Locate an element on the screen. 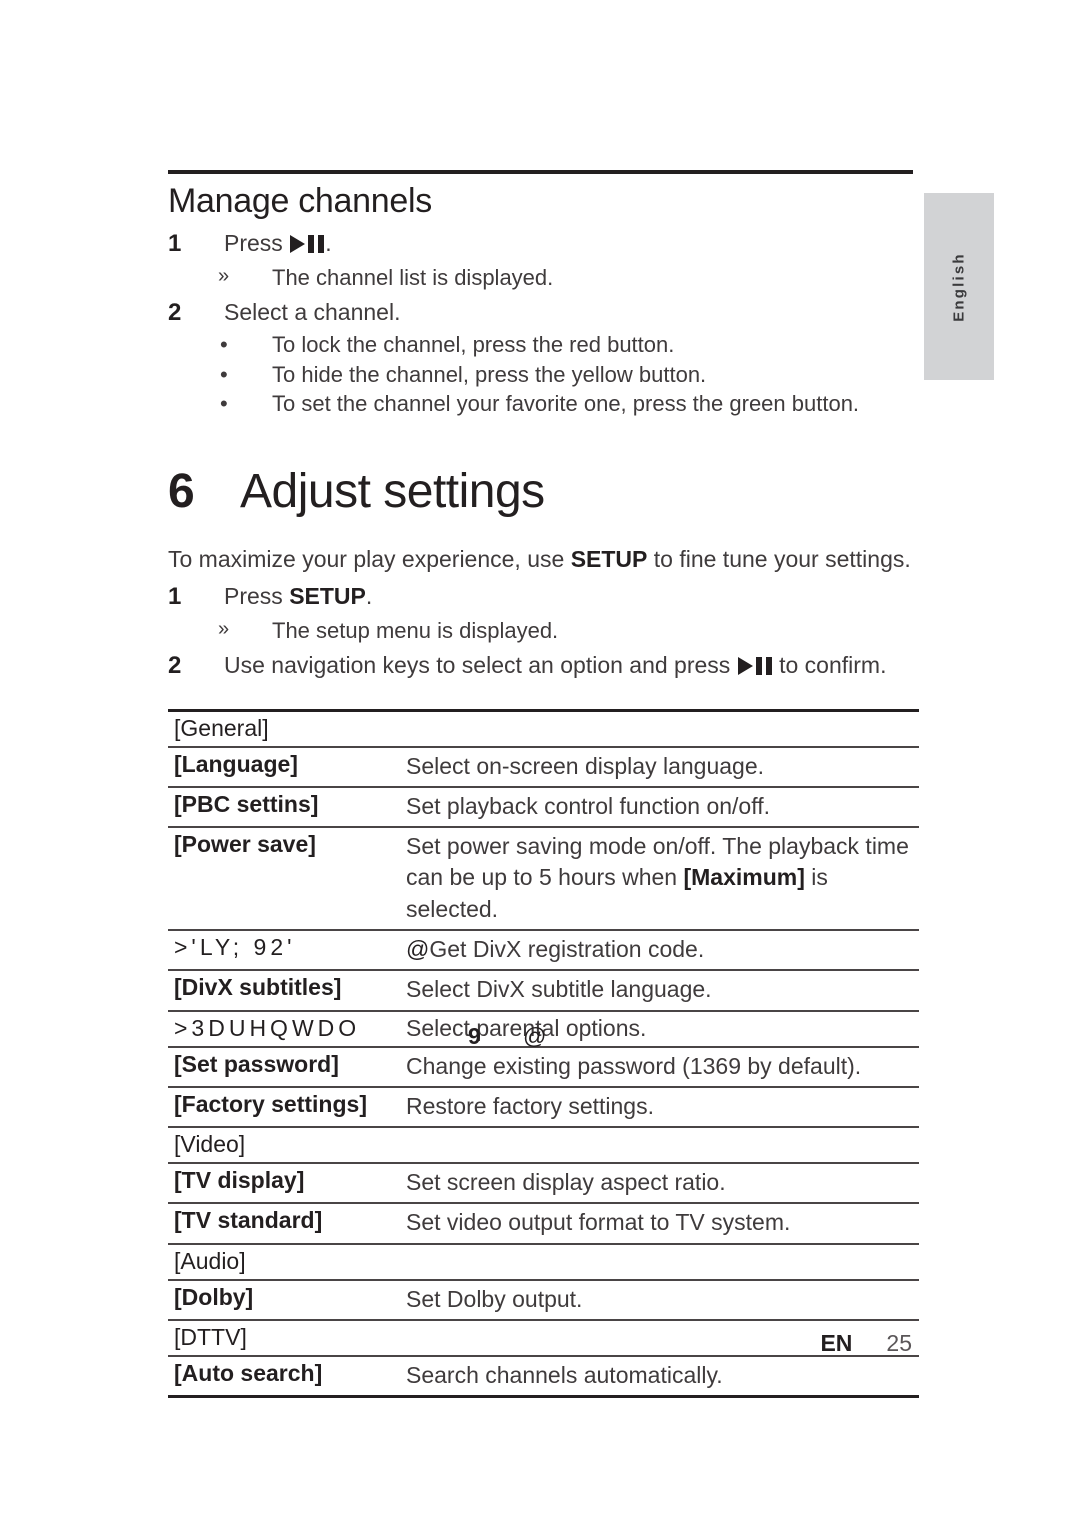 Image resolution: width=1080 pixels, height=1537 pixels. setting-description: Set video output format to TV system. is located at coordinates (598, 1222).